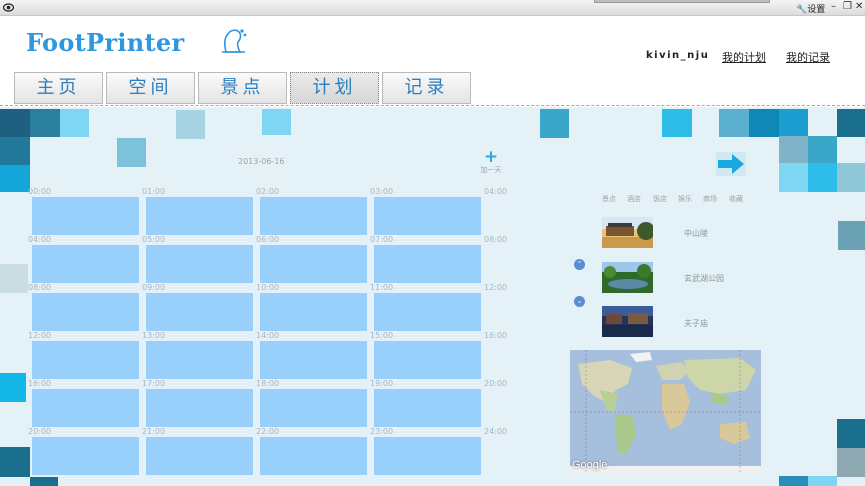  Describe the element at coordinates (634, 199) in the screenshot. I see `category-hotels: 酒店` at that location.